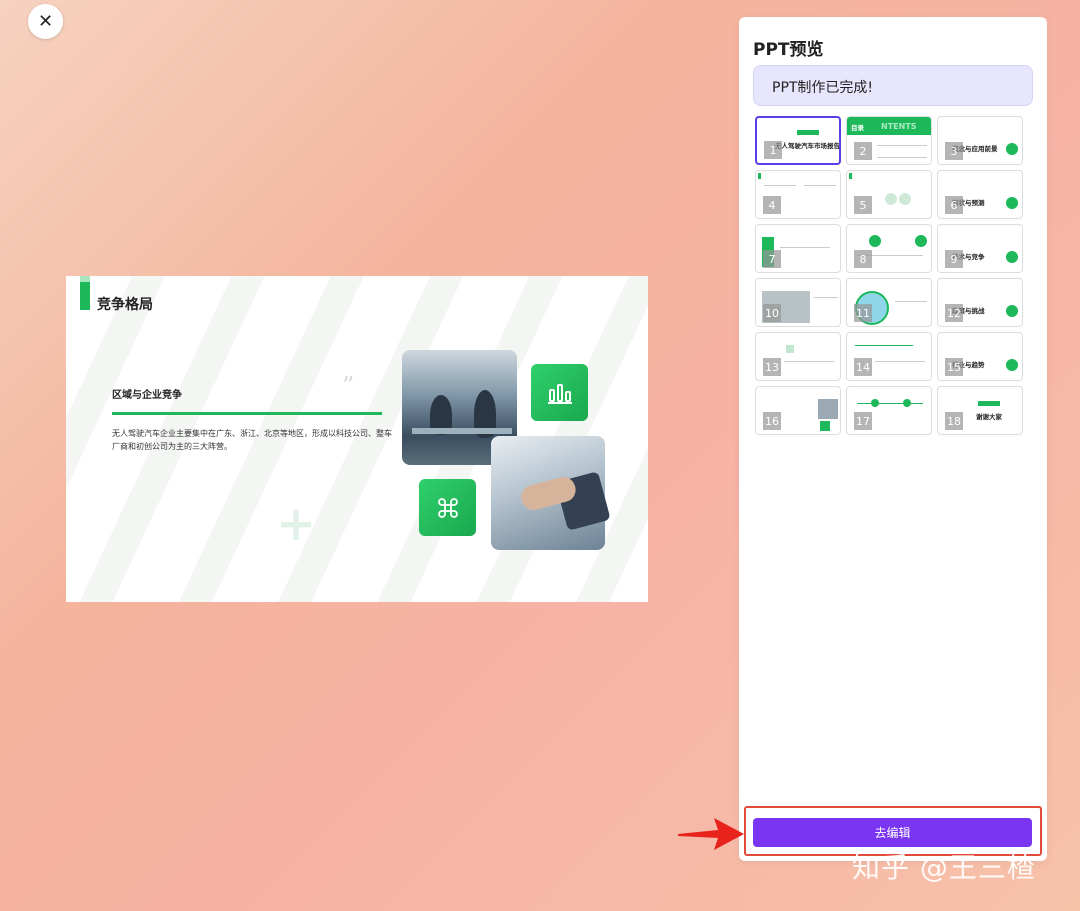 This screenshot has height=911, width=1080. Describe the element at coordinates (889, 302) in the screenshot. I see `slide-thumbnail-11: 11` at that location.